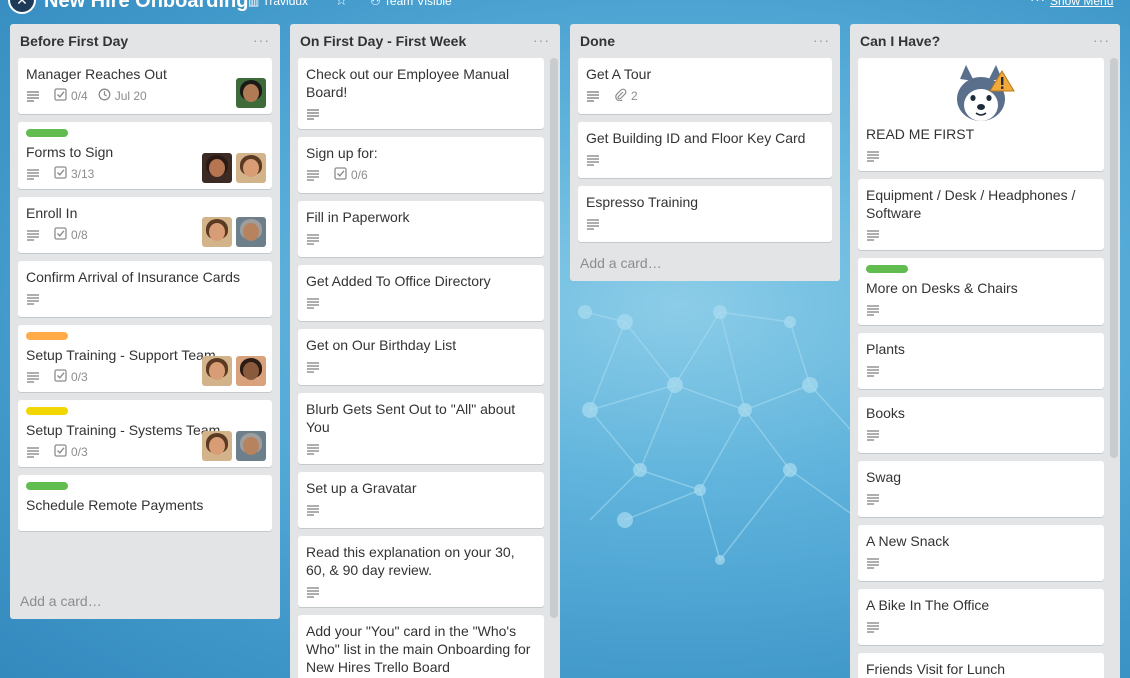 Image resolution: width=1130 pixels, height=678 pixels. I want to click on list-header: Can I Have? ···, so click(985, 41).